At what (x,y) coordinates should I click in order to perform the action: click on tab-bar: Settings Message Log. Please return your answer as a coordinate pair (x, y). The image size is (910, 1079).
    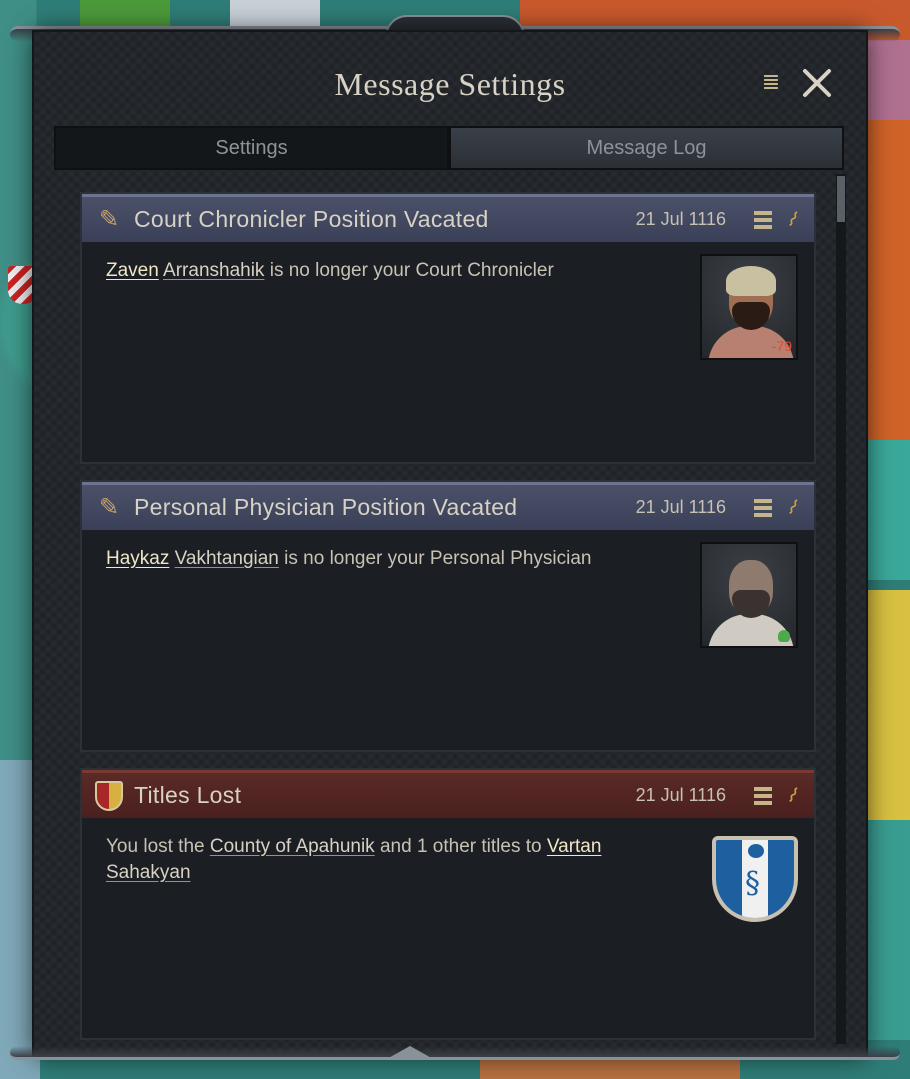
    Looking at the image, I should click on (449, 148).